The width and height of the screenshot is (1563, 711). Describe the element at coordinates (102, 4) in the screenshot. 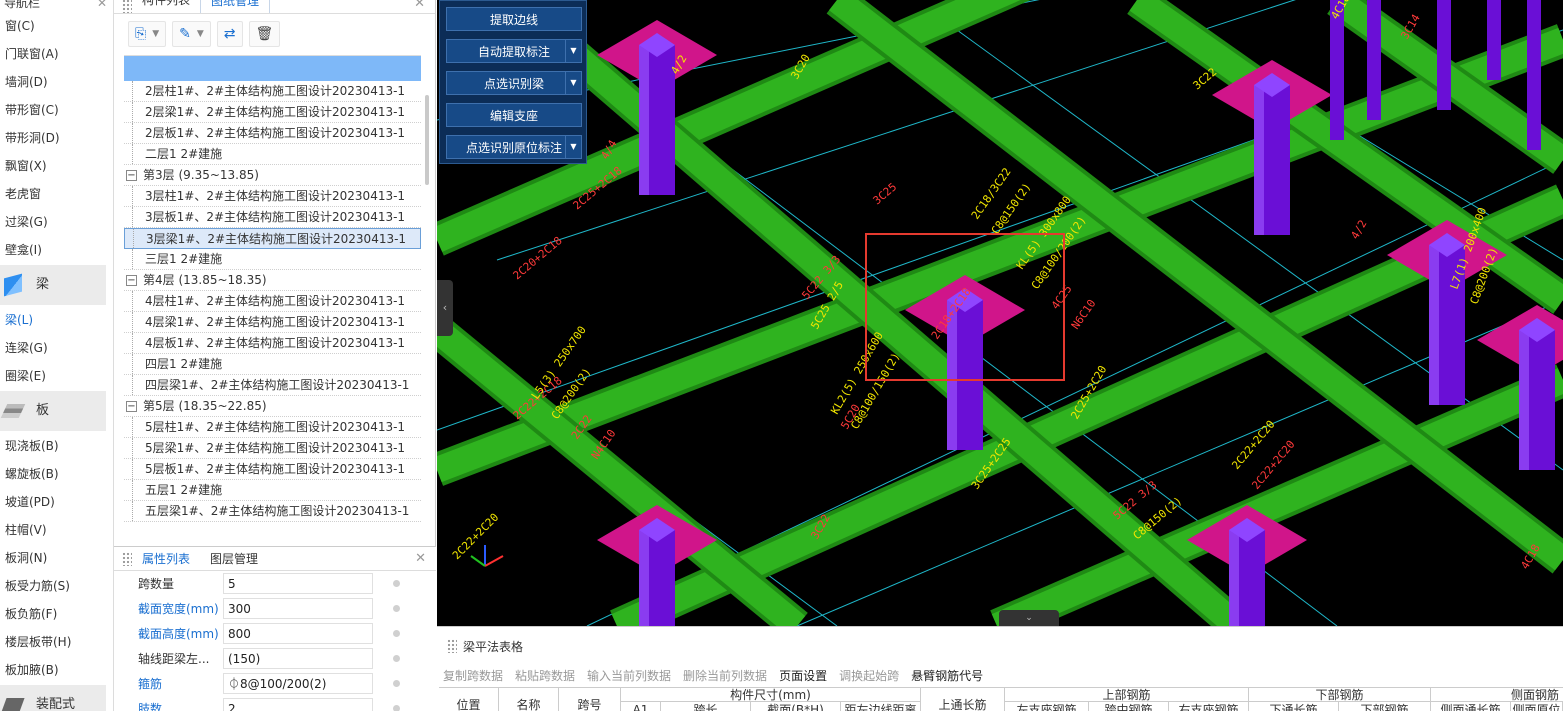

I see `close-icon: ✕` at that location.